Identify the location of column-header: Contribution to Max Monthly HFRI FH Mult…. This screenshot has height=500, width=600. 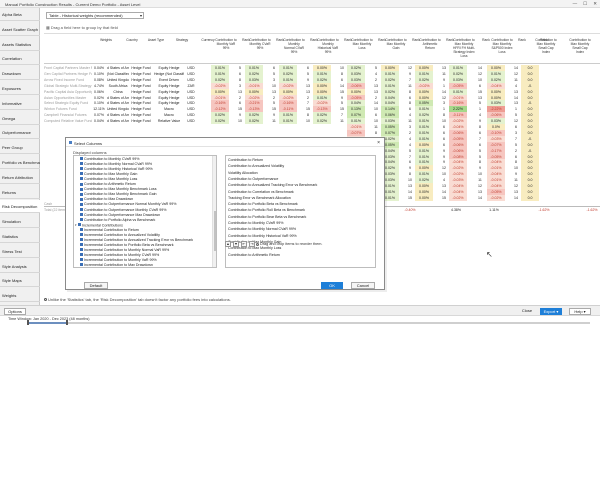
(464, 48).